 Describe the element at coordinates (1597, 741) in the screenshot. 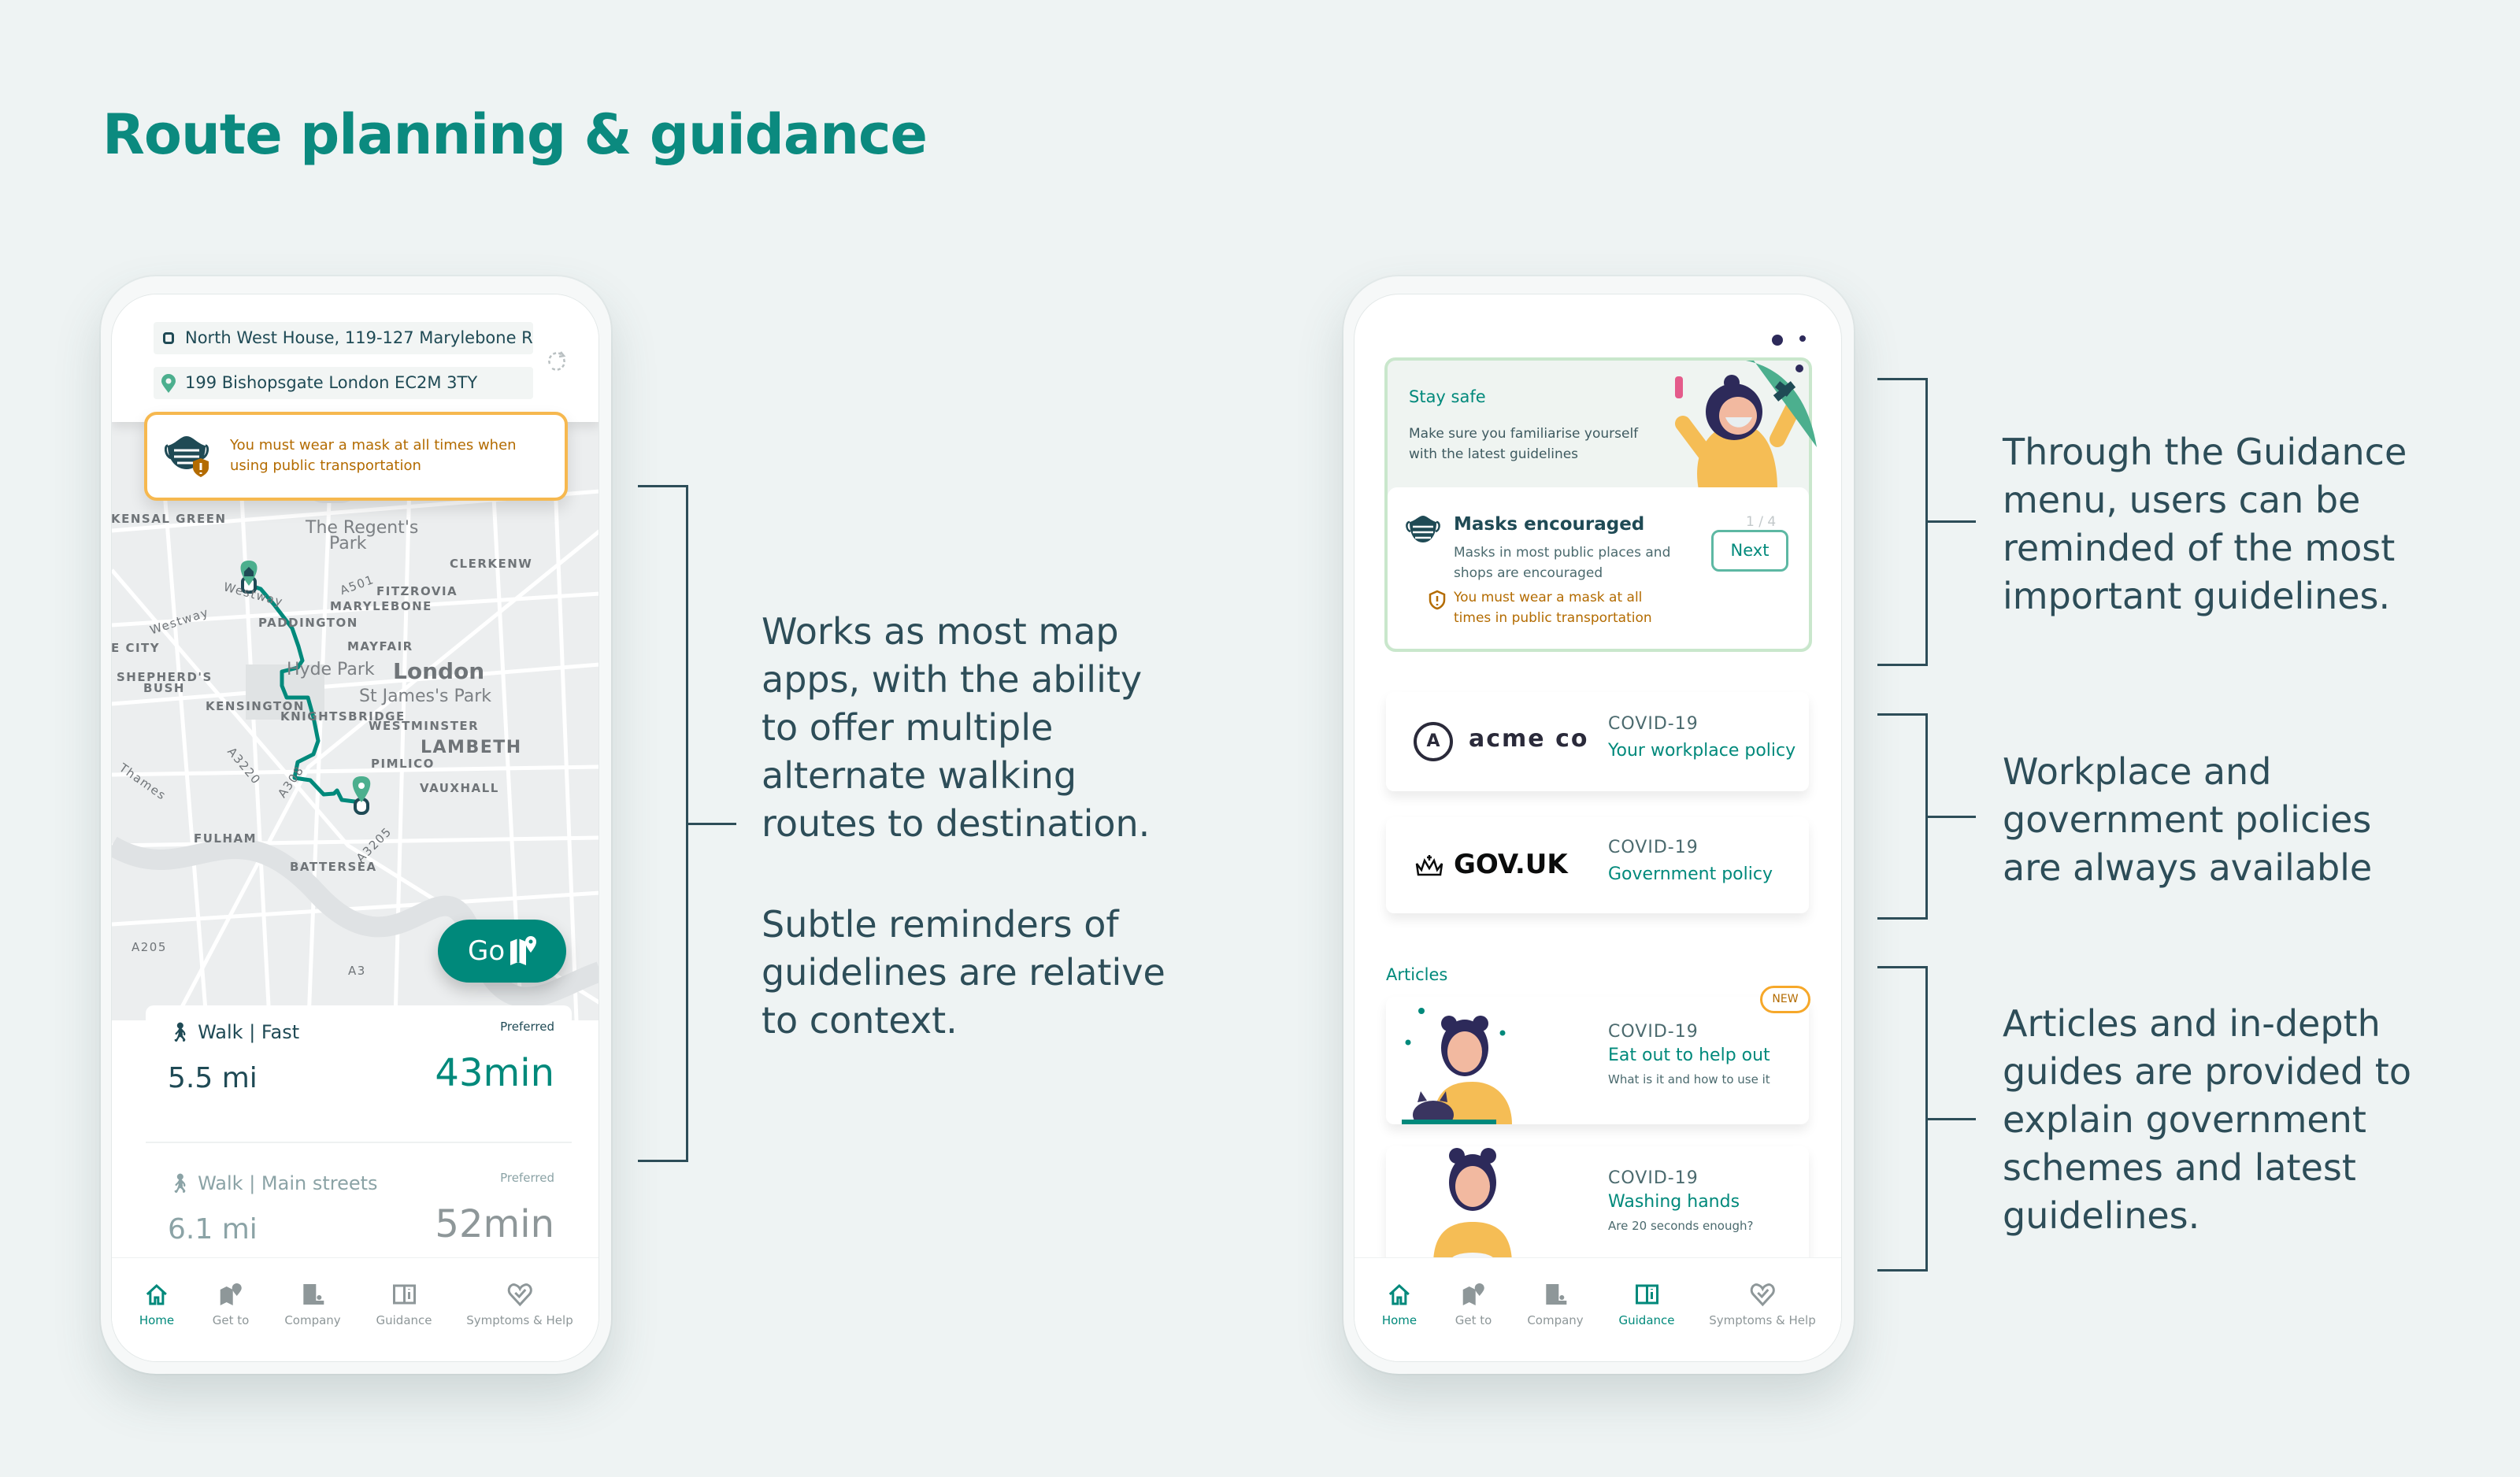

I see `policy-card-workplace: A acme co COVID-19 Your workplace policy` at that location.